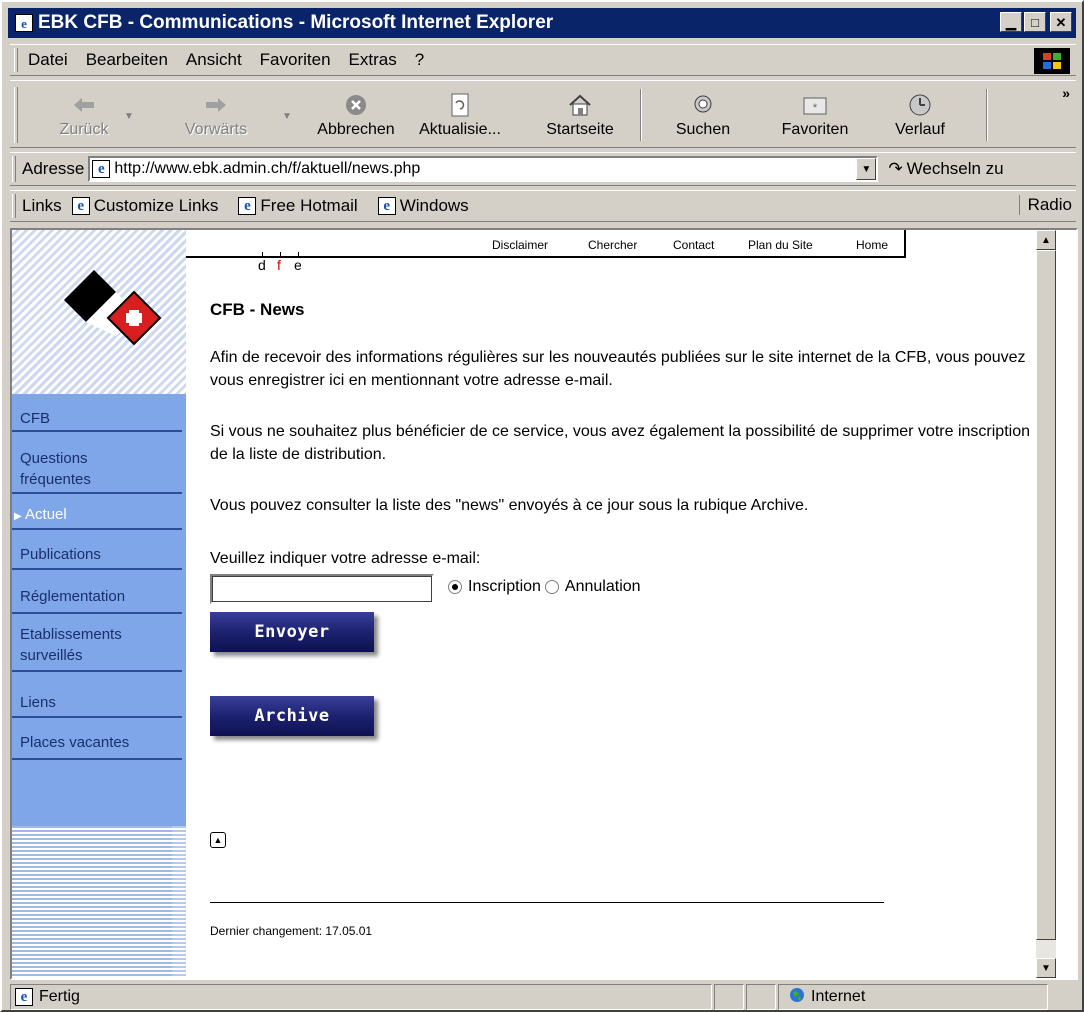 Image resolution: width=1084 pixels, height=1012 pixels. I want to click on history-label: Verlauf, so click(920, 129).